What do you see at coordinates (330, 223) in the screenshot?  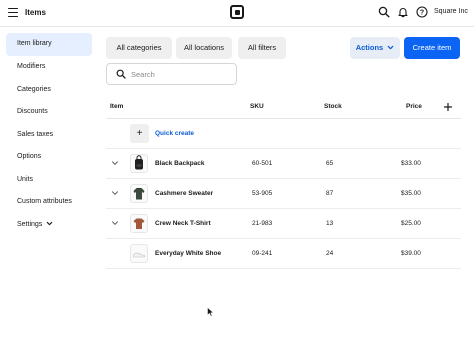 I see `item-stock: 13` at bounding box center [330, 223].